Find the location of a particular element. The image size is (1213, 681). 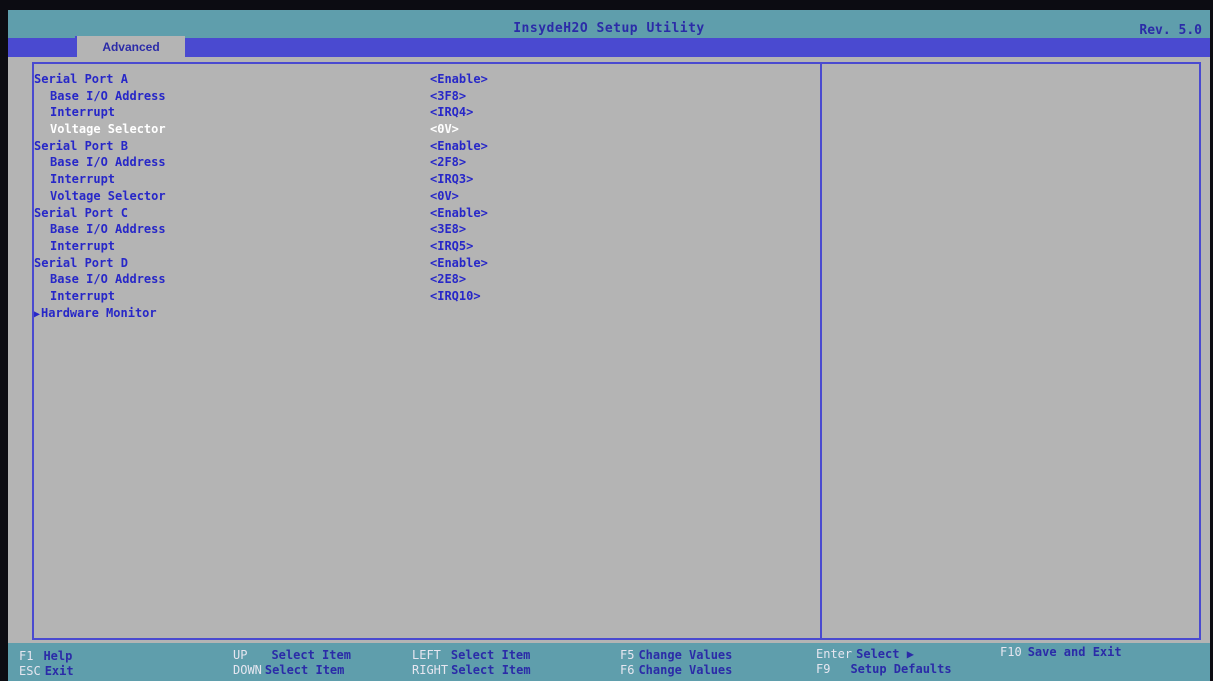

revision-label: Rev. 5.0 is located at coordinates (1170, 30).